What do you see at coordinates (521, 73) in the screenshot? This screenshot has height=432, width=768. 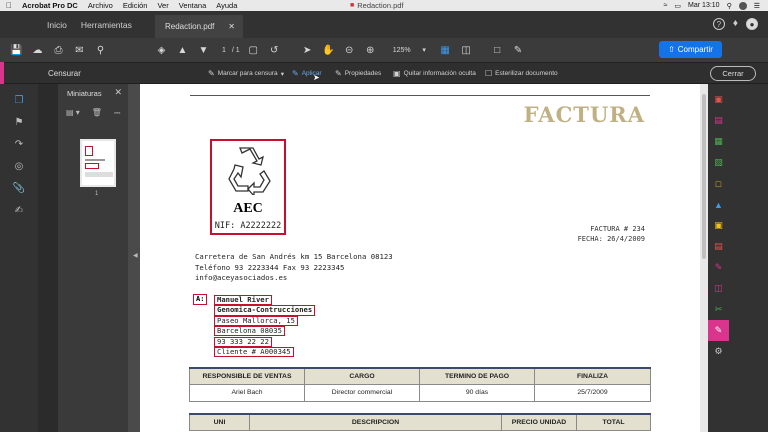 I see `sanitize-button: ☐ Esterilizar documento` at bounding box center [521, 73].